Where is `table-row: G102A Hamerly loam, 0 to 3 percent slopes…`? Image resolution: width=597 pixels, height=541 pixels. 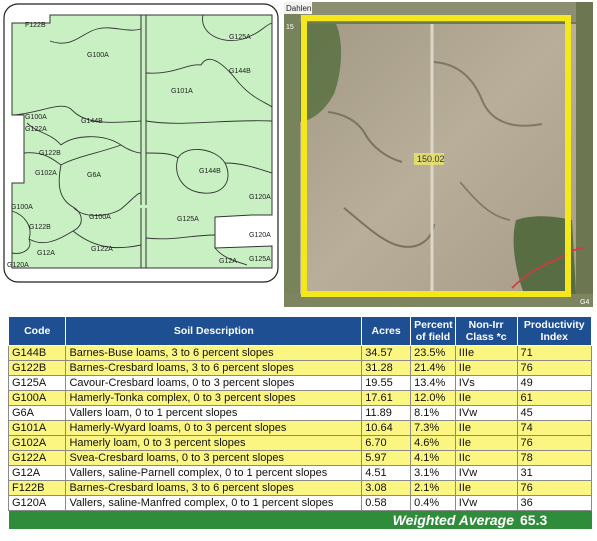 table-row: G102A Hamerly loam, 0 to 3 percent slopes… is located at coordinates (299, 443).